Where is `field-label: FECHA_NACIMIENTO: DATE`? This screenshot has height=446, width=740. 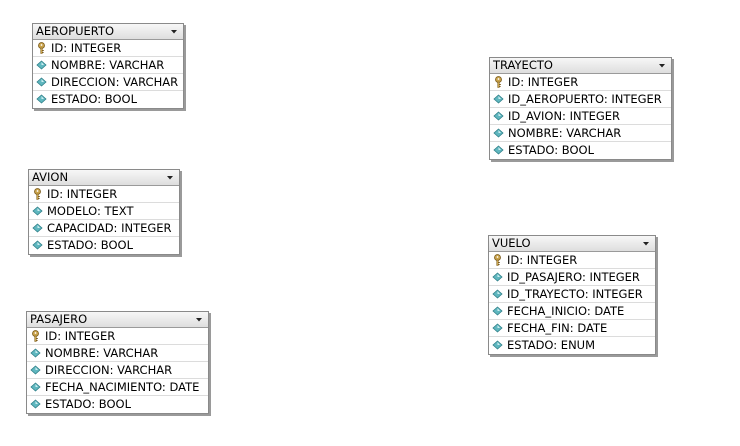 field-label: FECHA_NACIMIENTO: DATE is located at coordinates (122, 387).